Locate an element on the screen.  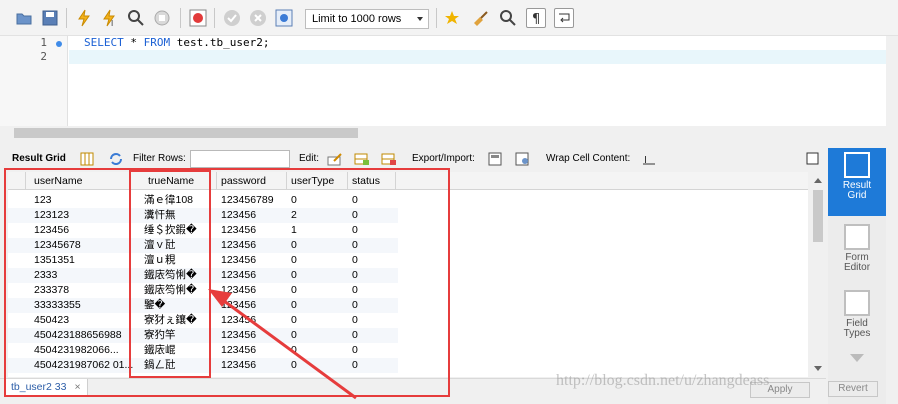
magnify-icon is located at coordinates (136, 18).